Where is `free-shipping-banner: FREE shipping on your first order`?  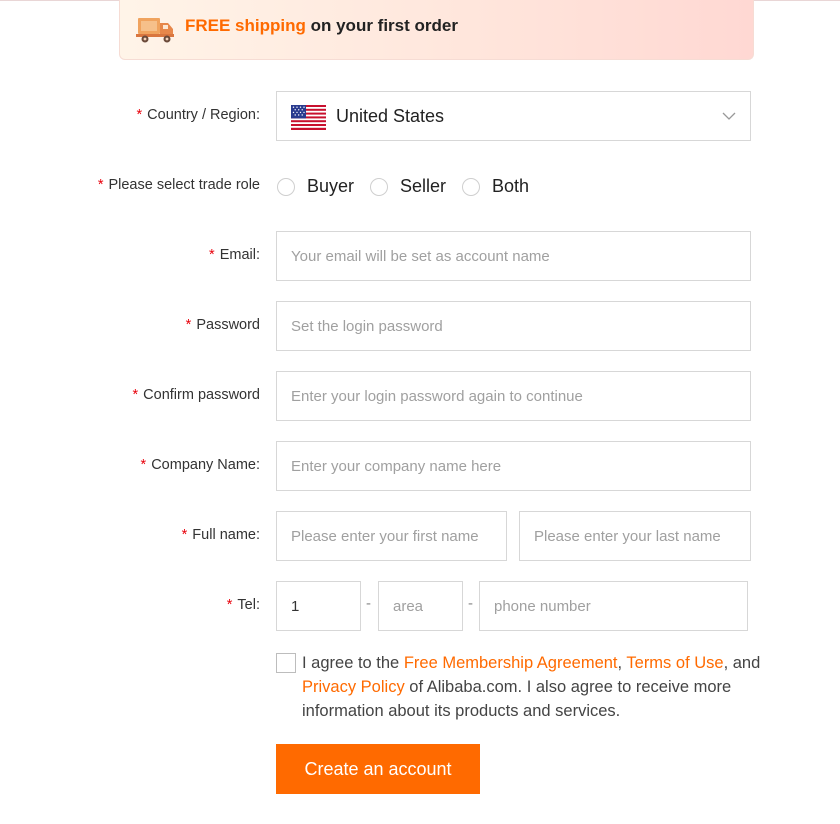
free-shipping-banner: FREE shipping on your first order is located at coordinates (436, 30).